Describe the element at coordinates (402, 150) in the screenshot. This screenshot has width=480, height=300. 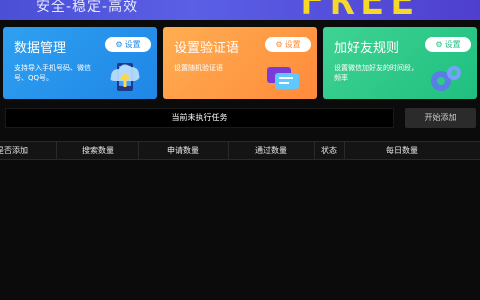
I see `column-header: 每日数量` at that location.